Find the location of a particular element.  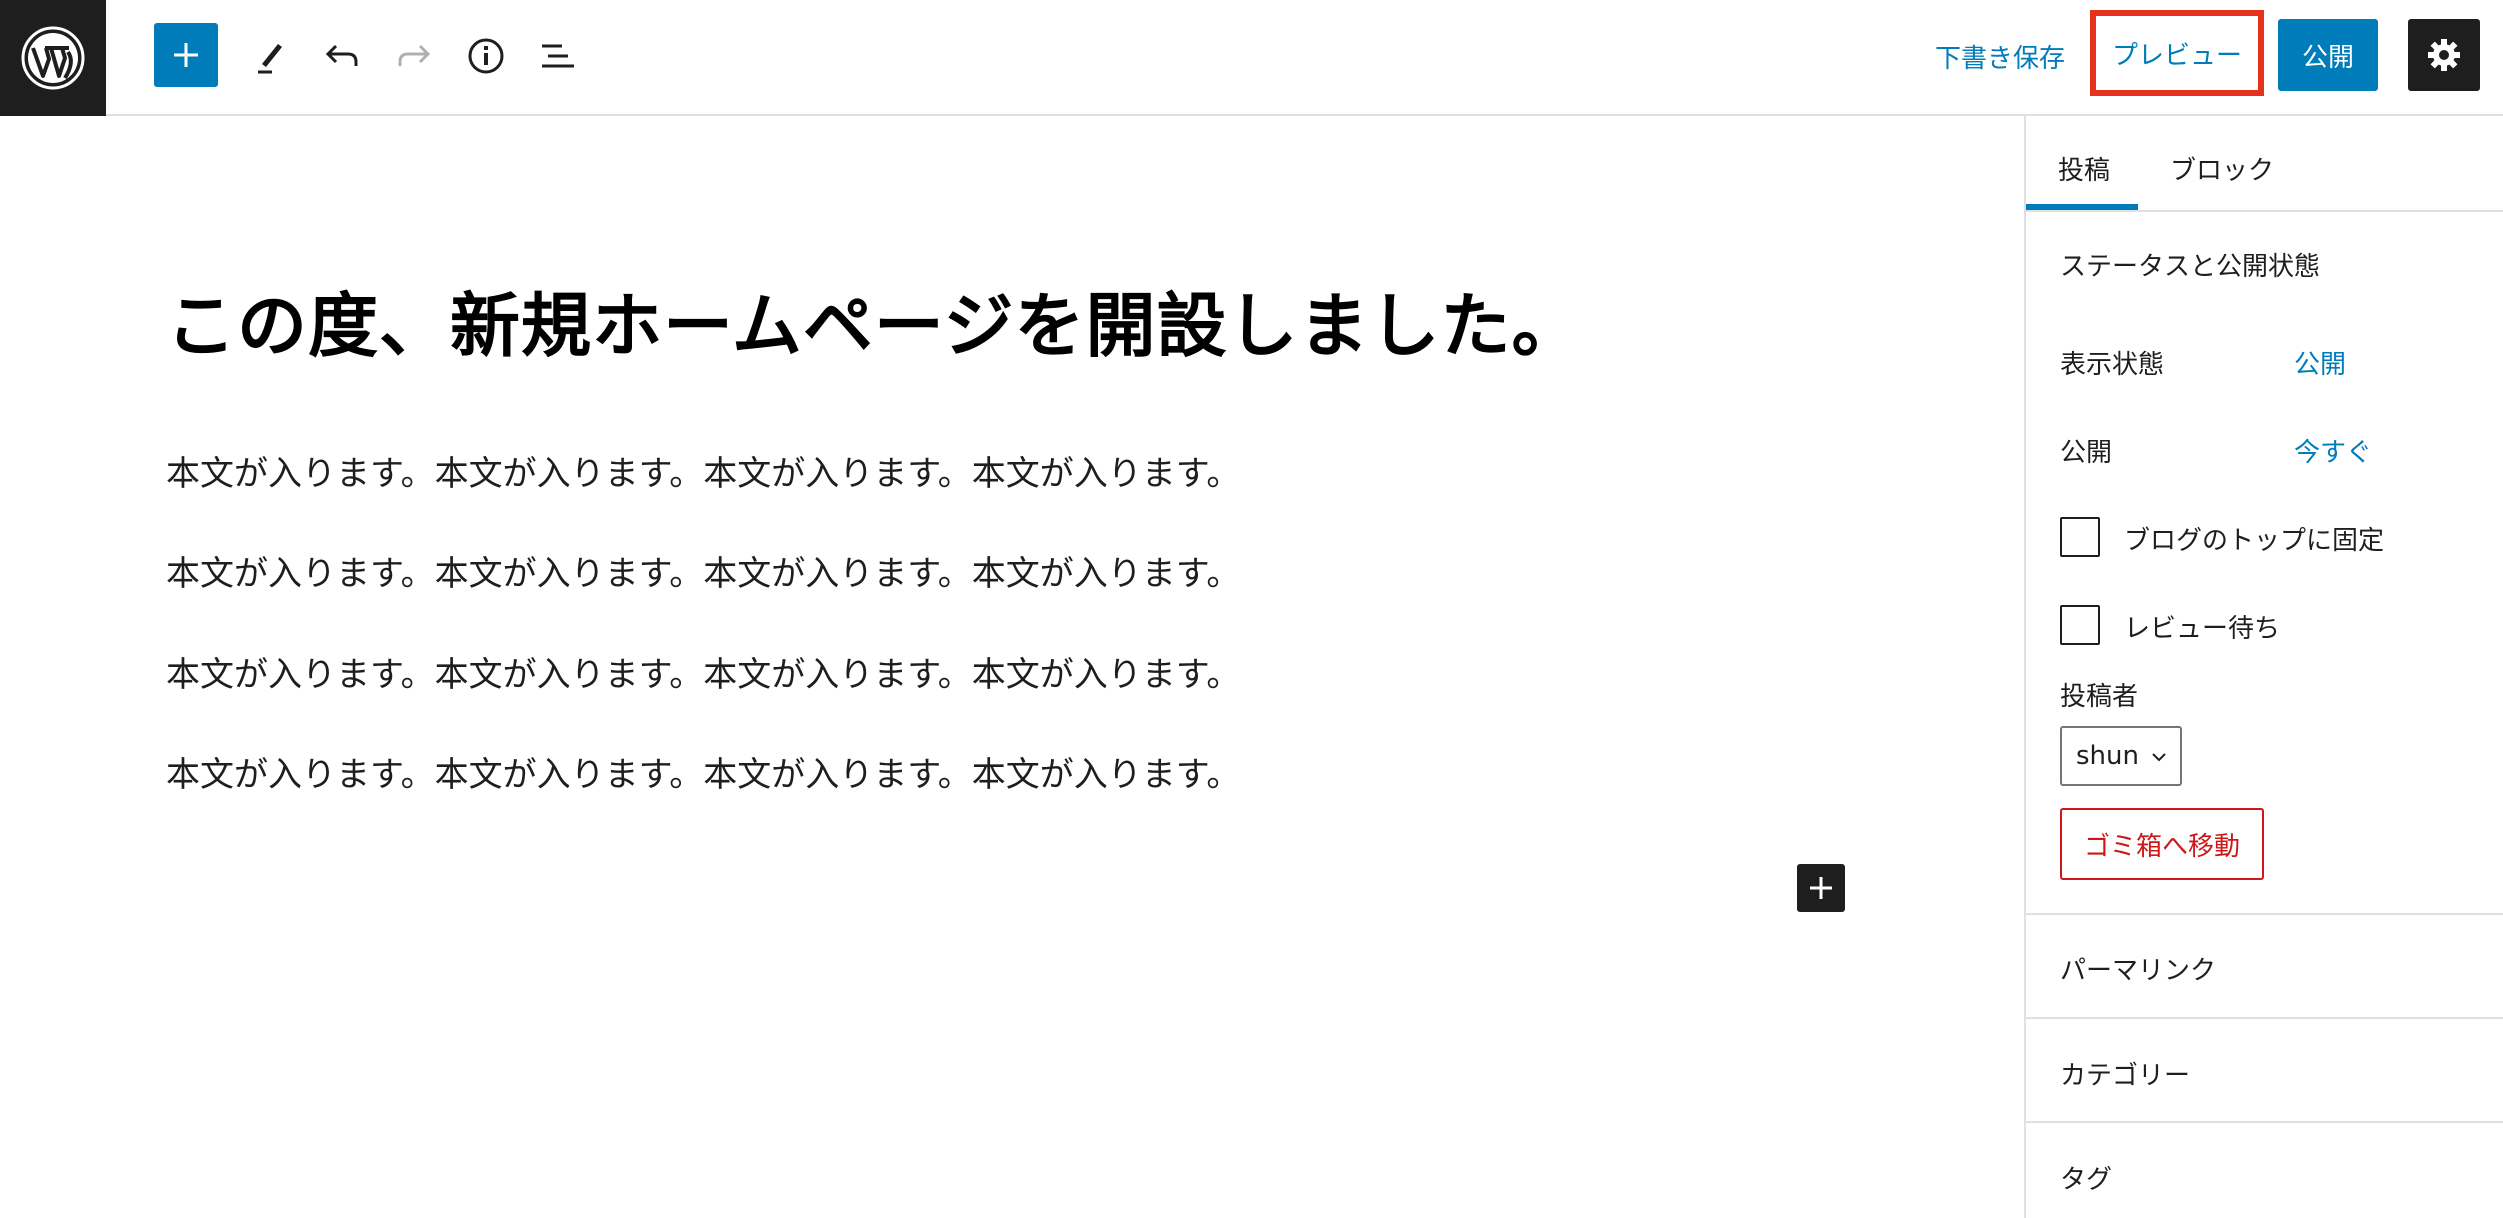

pending-review-label: レビュー待ち is located at coordinates (2202, 626).